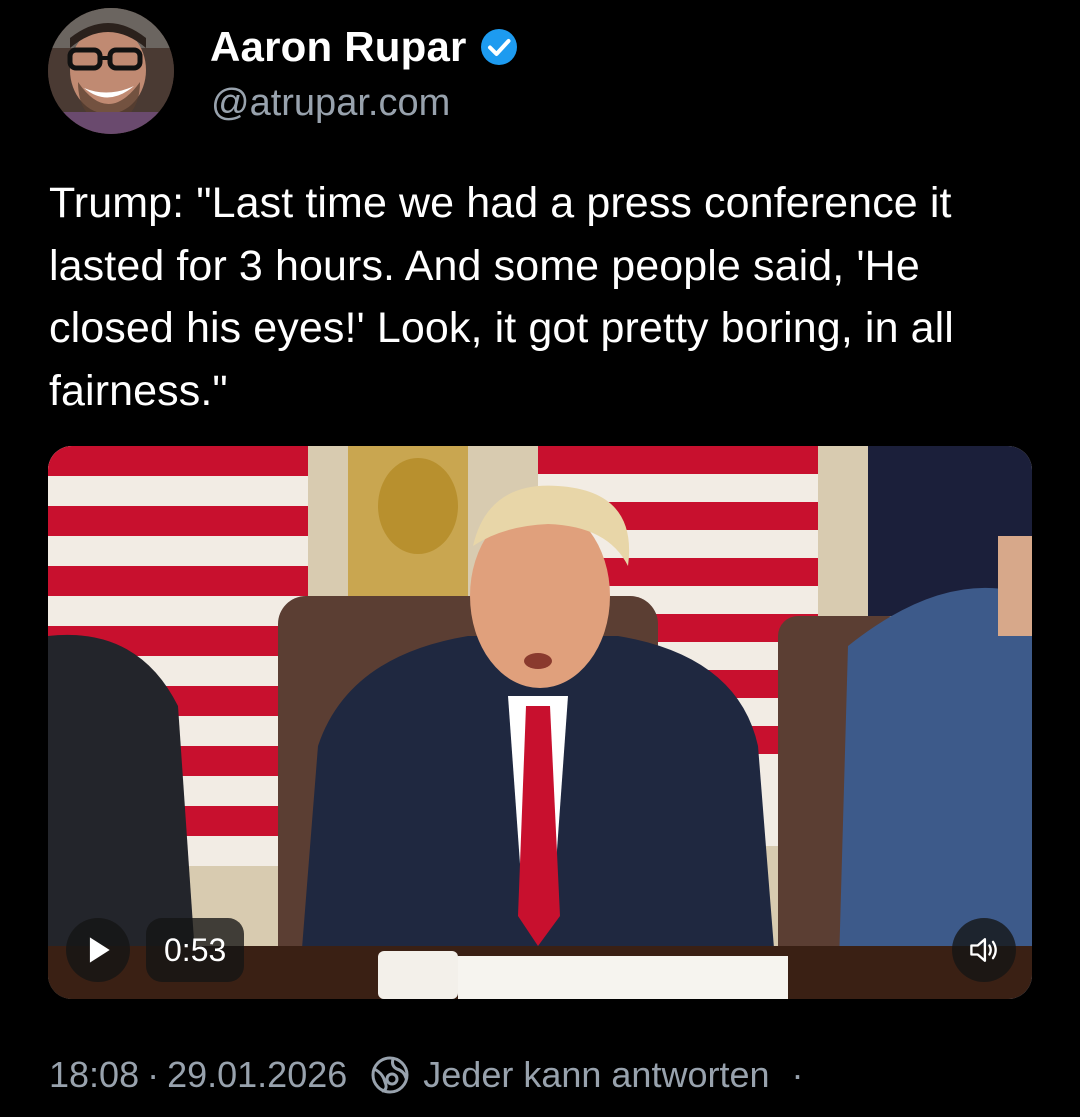  I want to click on verified-check-icon, so click(499, 47).